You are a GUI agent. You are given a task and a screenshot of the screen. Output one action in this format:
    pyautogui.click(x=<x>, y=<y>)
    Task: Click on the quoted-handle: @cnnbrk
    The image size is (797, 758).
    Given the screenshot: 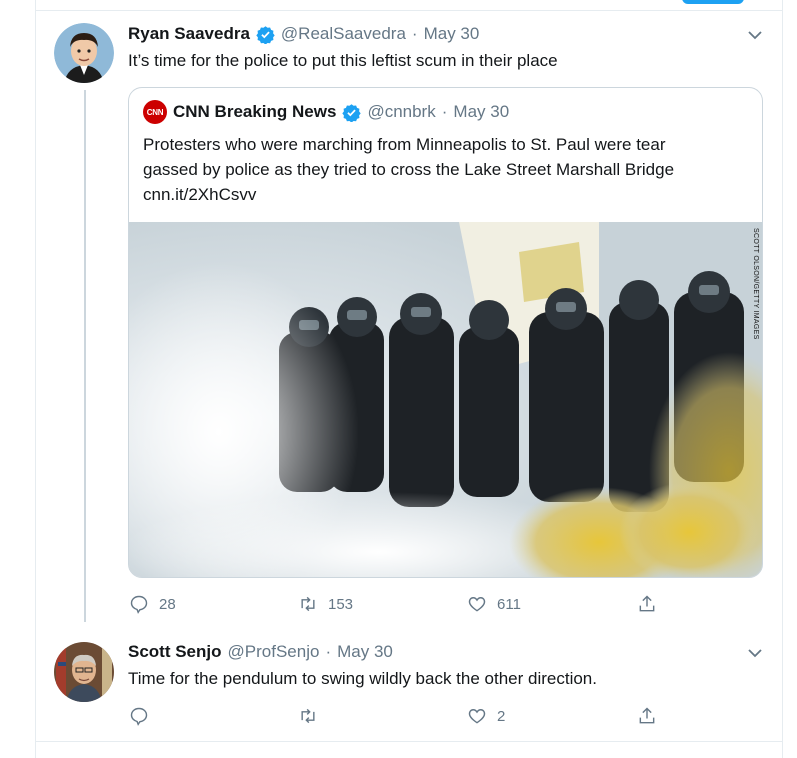 What is the action you would take?
    pyautogui.click(x=401, y=112)
    